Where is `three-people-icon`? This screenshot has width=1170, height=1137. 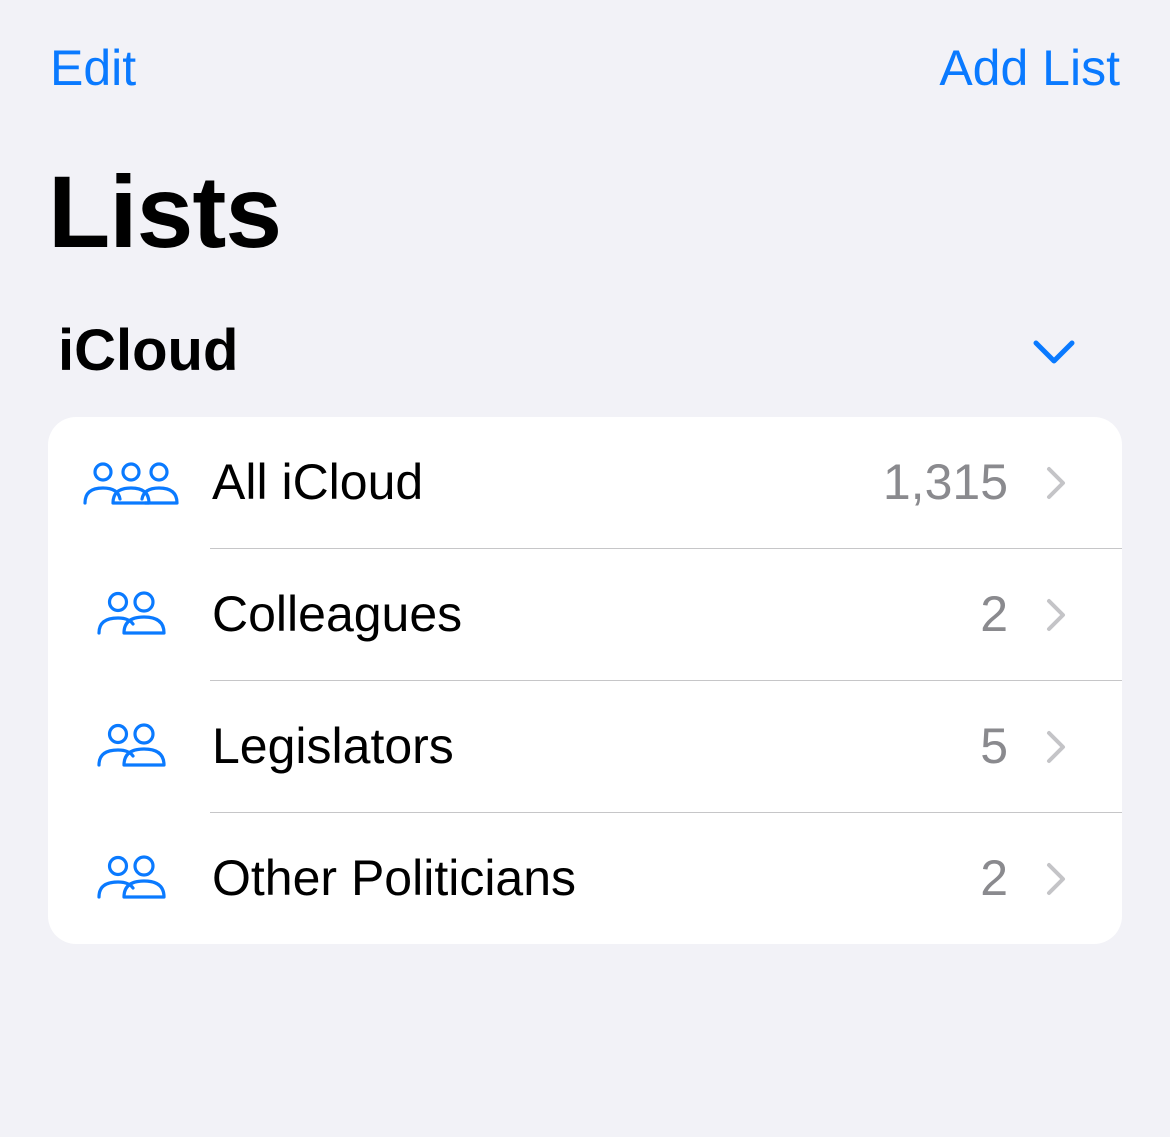
three-people-icon is located at coordinates (131, 483).